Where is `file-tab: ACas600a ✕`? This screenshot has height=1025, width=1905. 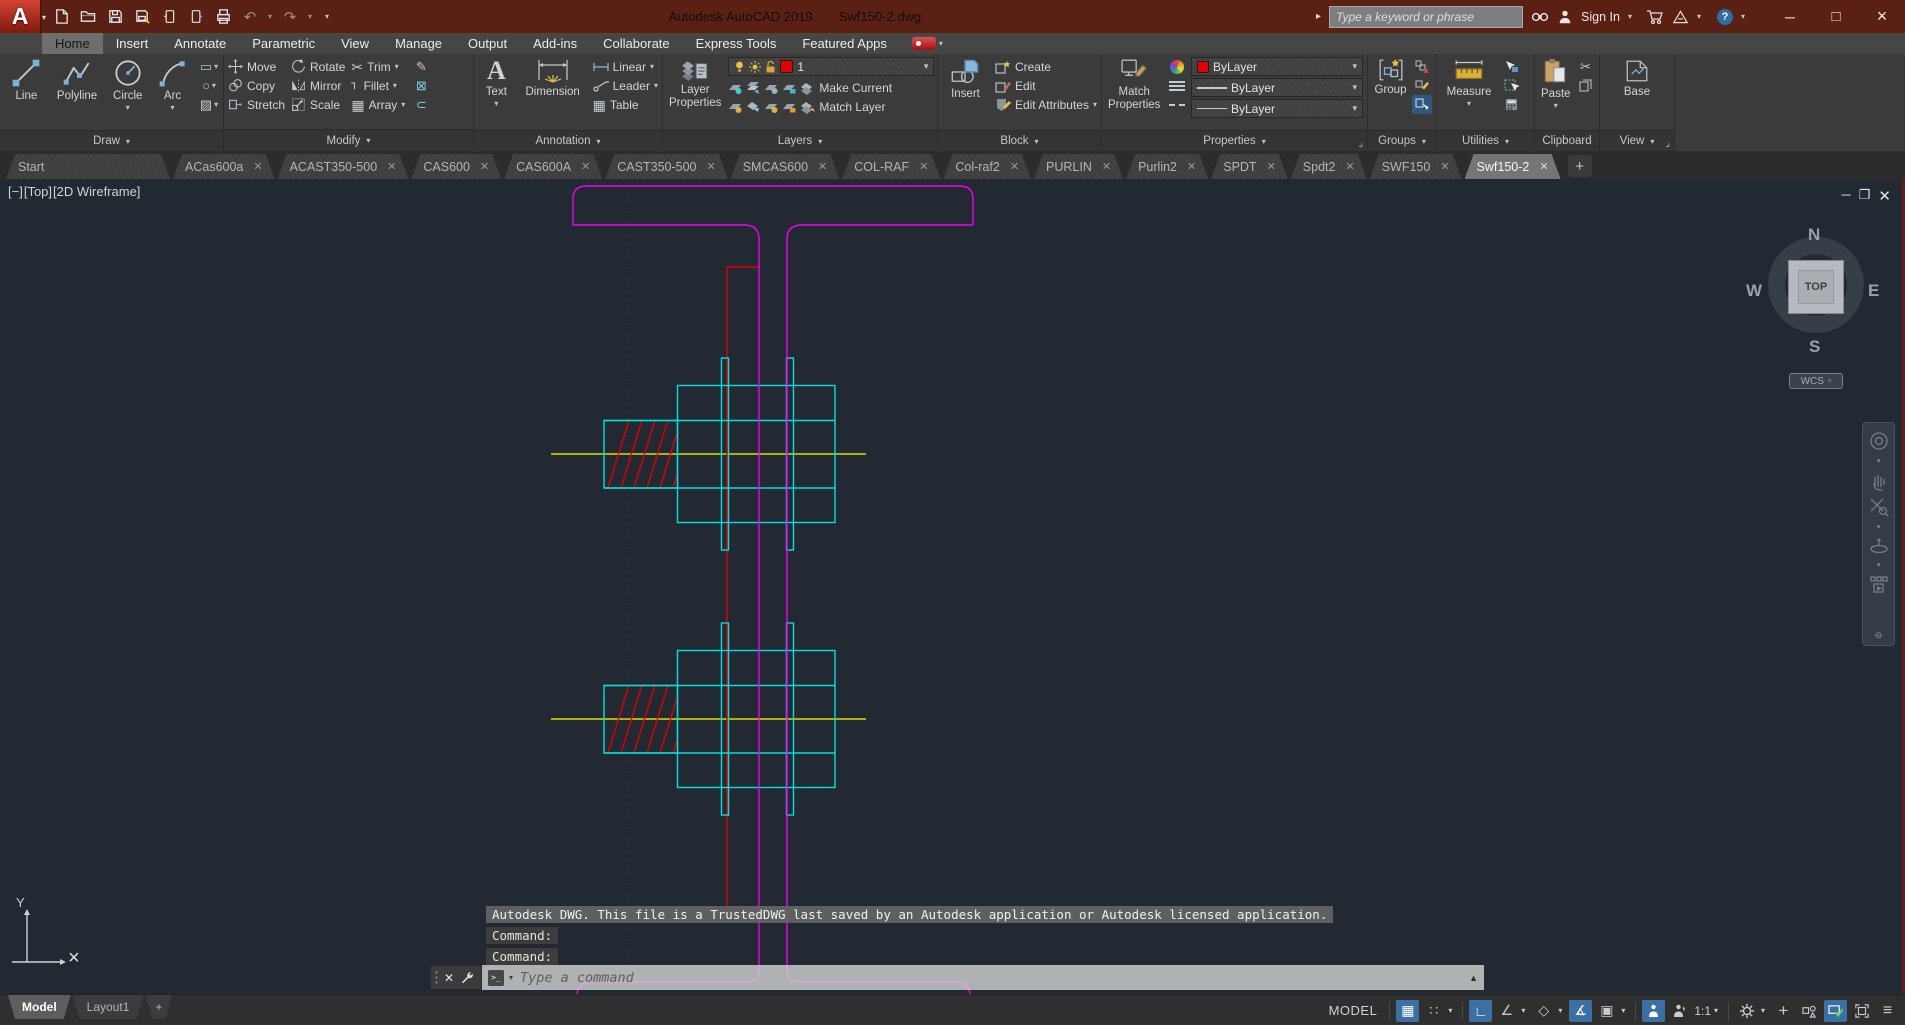 file-tab: ACas600a ✕ is located at coordinates (224, 166).